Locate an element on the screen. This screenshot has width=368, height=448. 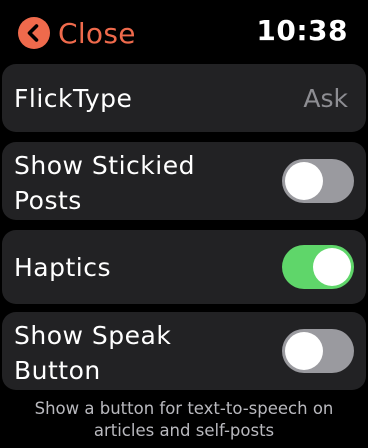
footer-line2: articles and self-posts is located at coordinates (184, 430).